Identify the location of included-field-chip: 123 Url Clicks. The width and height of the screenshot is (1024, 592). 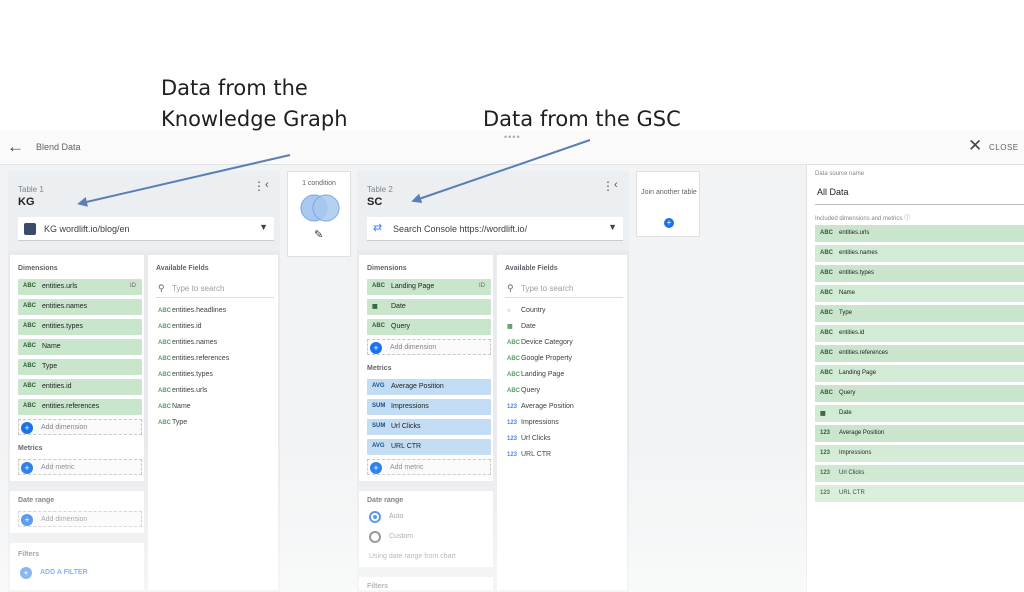
(919, 473).